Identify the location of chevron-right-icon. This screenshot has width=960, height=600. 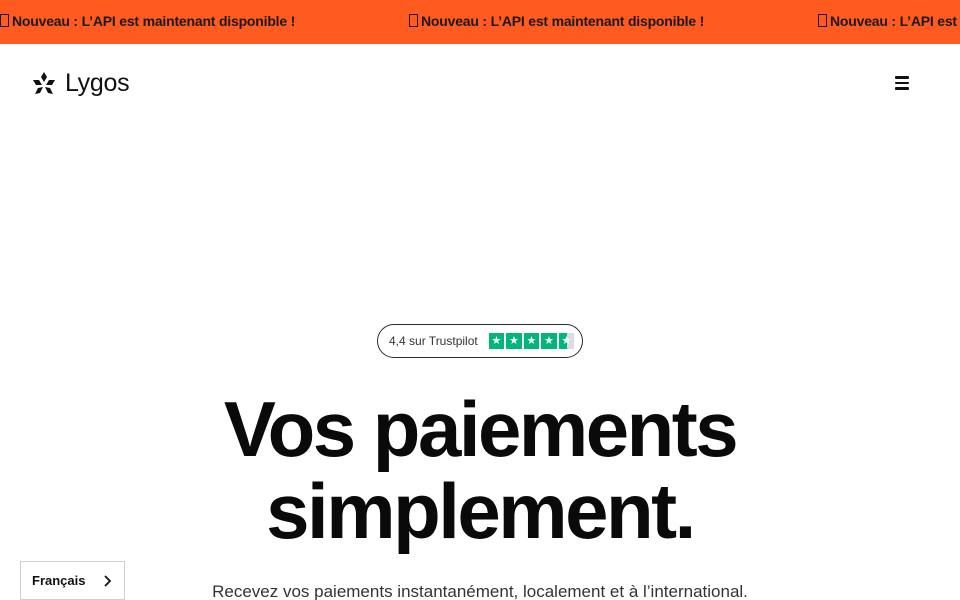
(108, 581).